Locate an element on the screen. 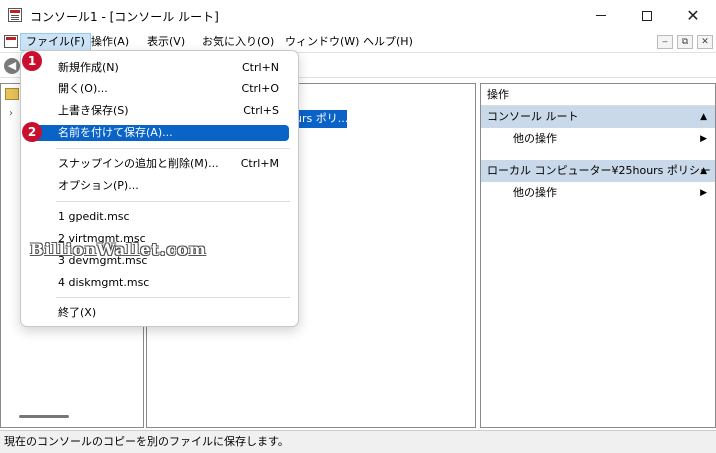 The width and height of the screenshot is (716, 453). minimize-button is located at coordinates (601, 15).